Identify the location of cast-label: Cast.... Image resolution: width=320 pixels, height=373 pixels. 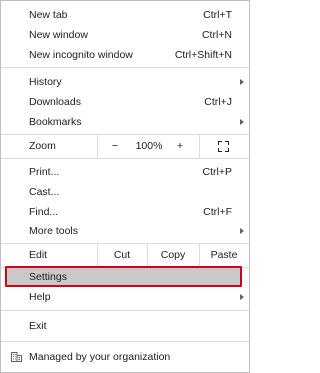
(44, 192).